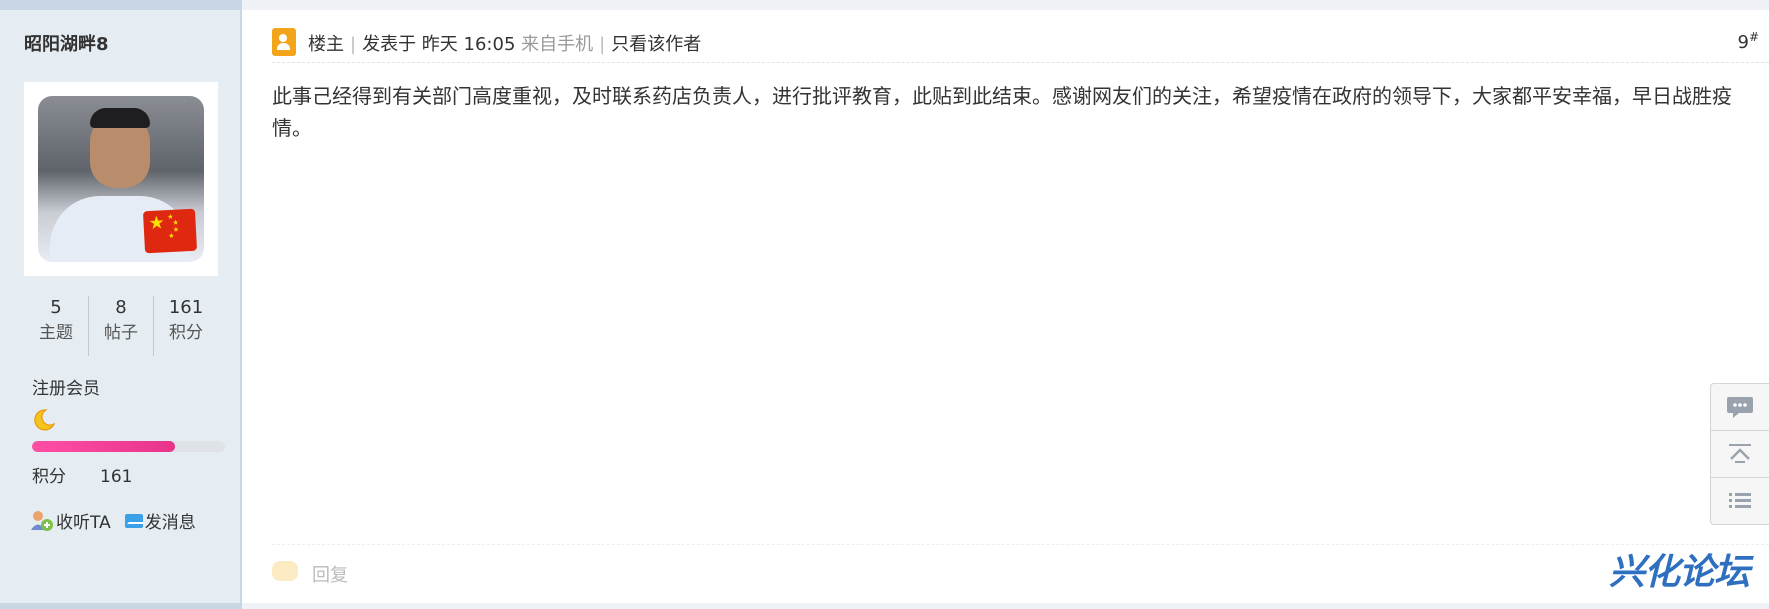 This screenshot has width=1769, height=609. I want to click on site-logo: 兴化论坛, so click(1679, 572).